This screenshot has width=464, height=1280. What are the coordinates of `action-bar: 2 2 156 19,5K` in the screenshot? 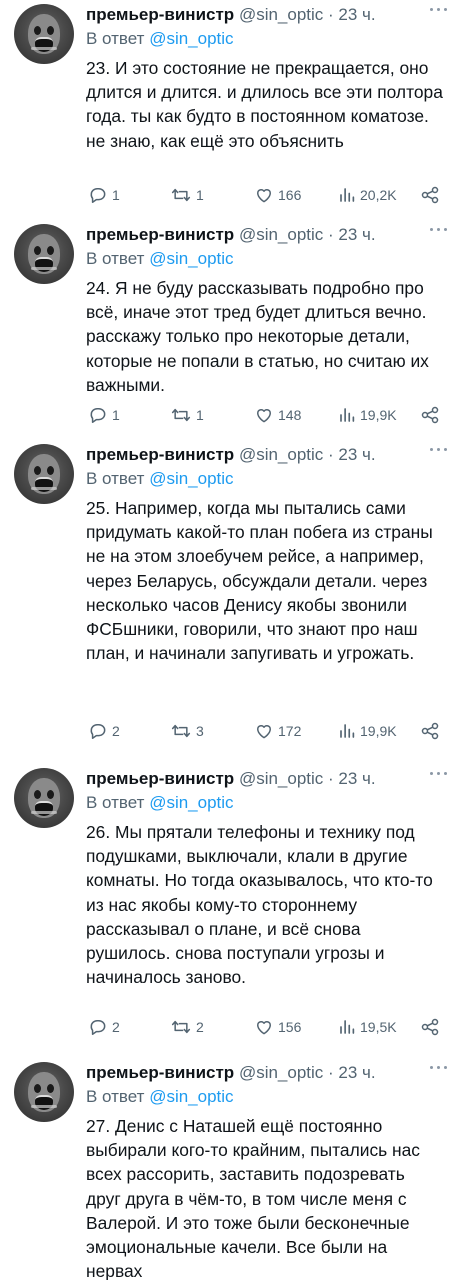 It's located at (266, 1027).